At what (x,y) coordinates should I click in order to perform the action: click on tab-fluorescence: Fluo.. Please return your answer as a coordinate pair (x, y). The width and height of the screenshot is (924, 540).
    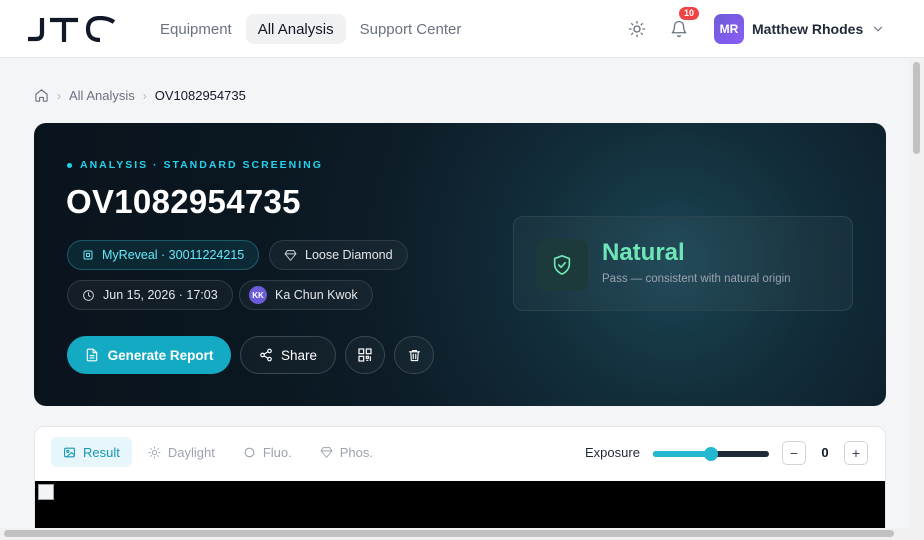
    Looking at the image, I should click on (267, 452).